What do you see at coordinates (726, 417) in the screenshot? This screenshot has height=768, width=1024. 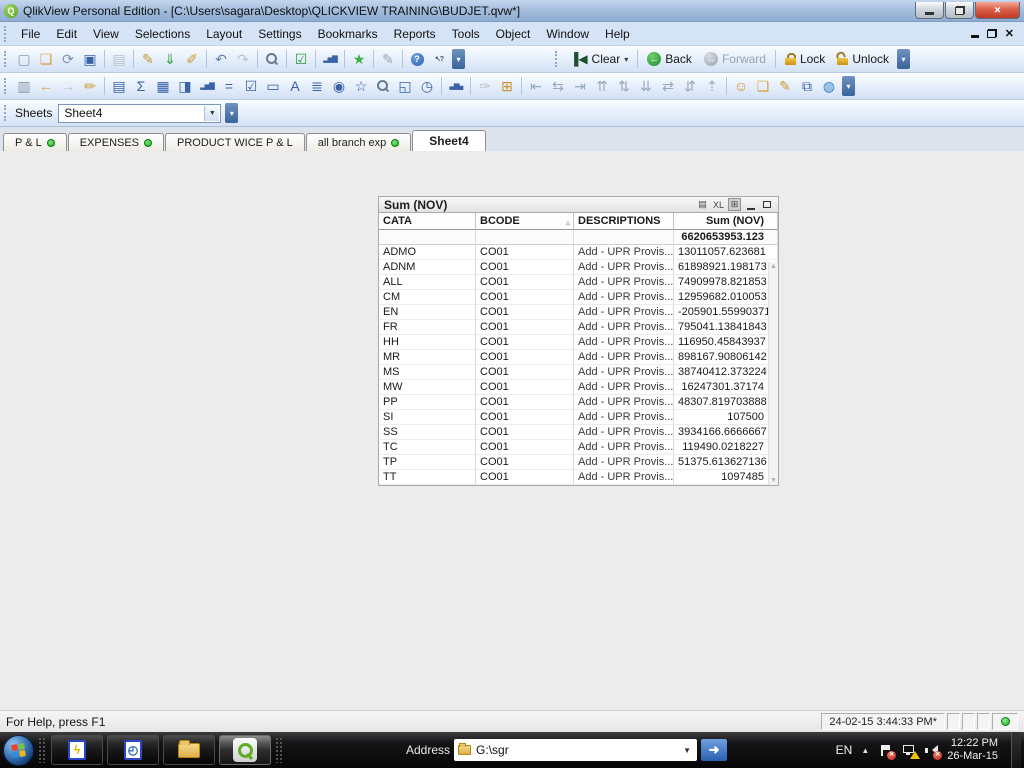 I see `table-cell: 107500` at bounding box center [726, 417].